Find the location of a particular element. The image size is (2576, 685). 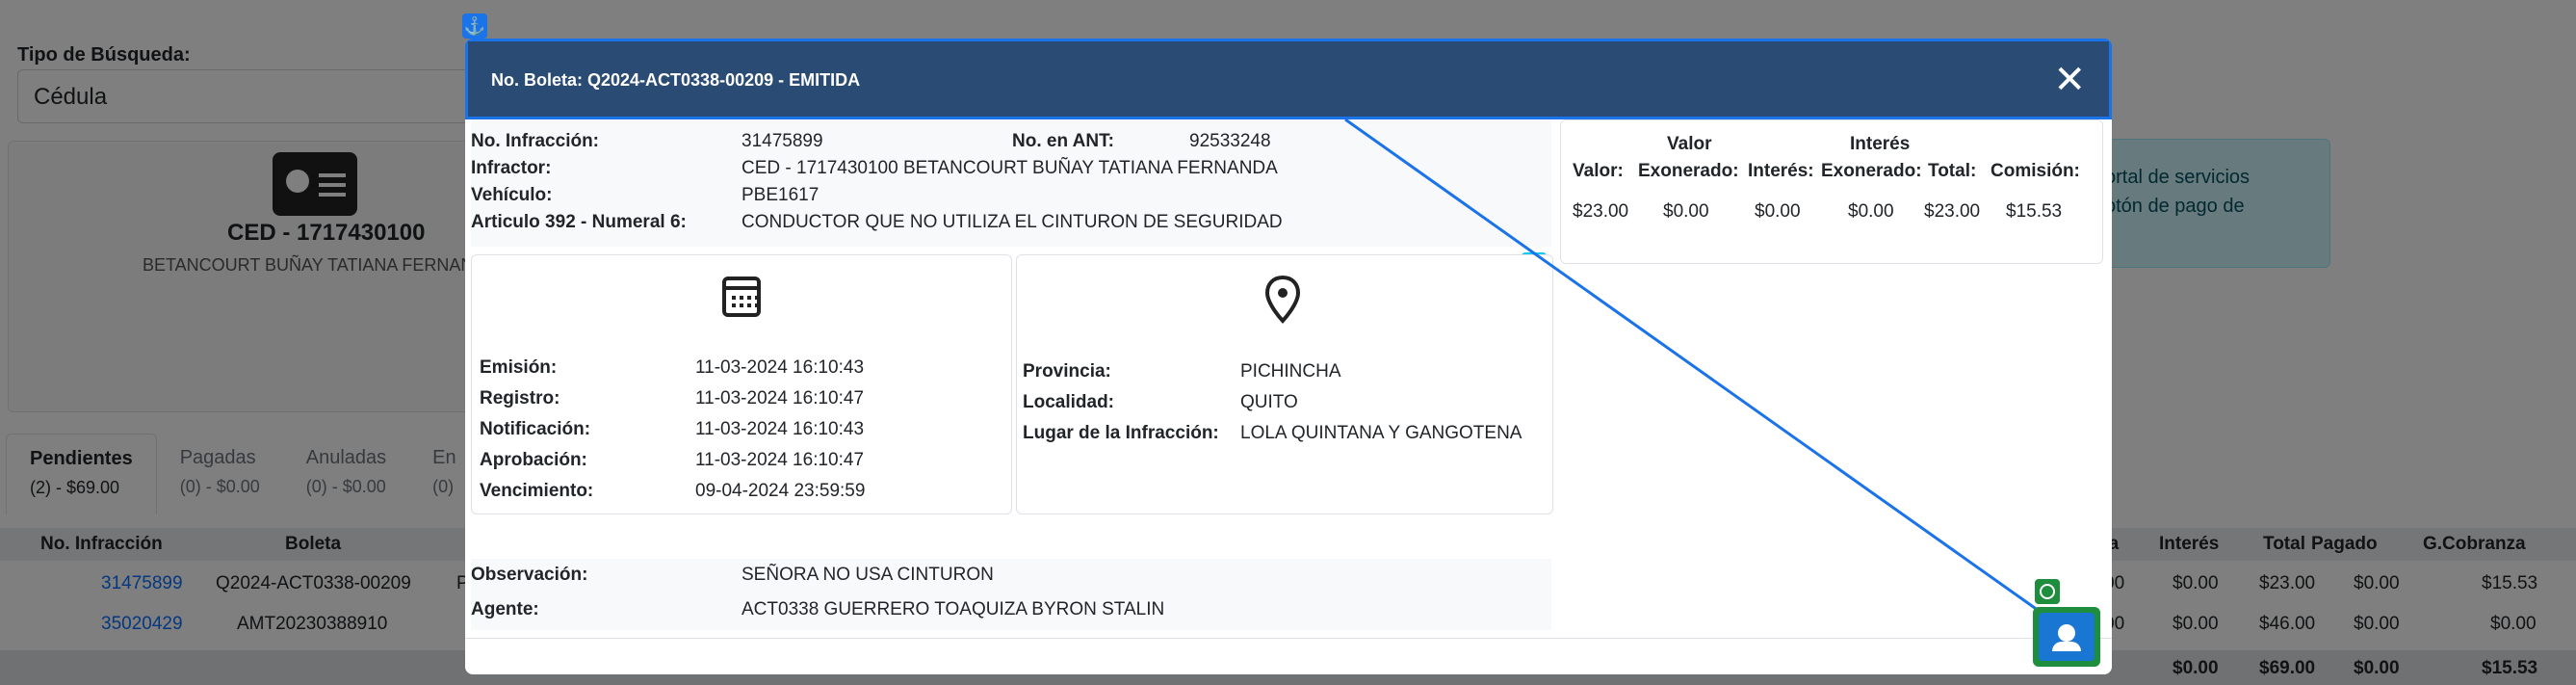

anchor-icon: ⚓ is located at coordinates (474, 26).